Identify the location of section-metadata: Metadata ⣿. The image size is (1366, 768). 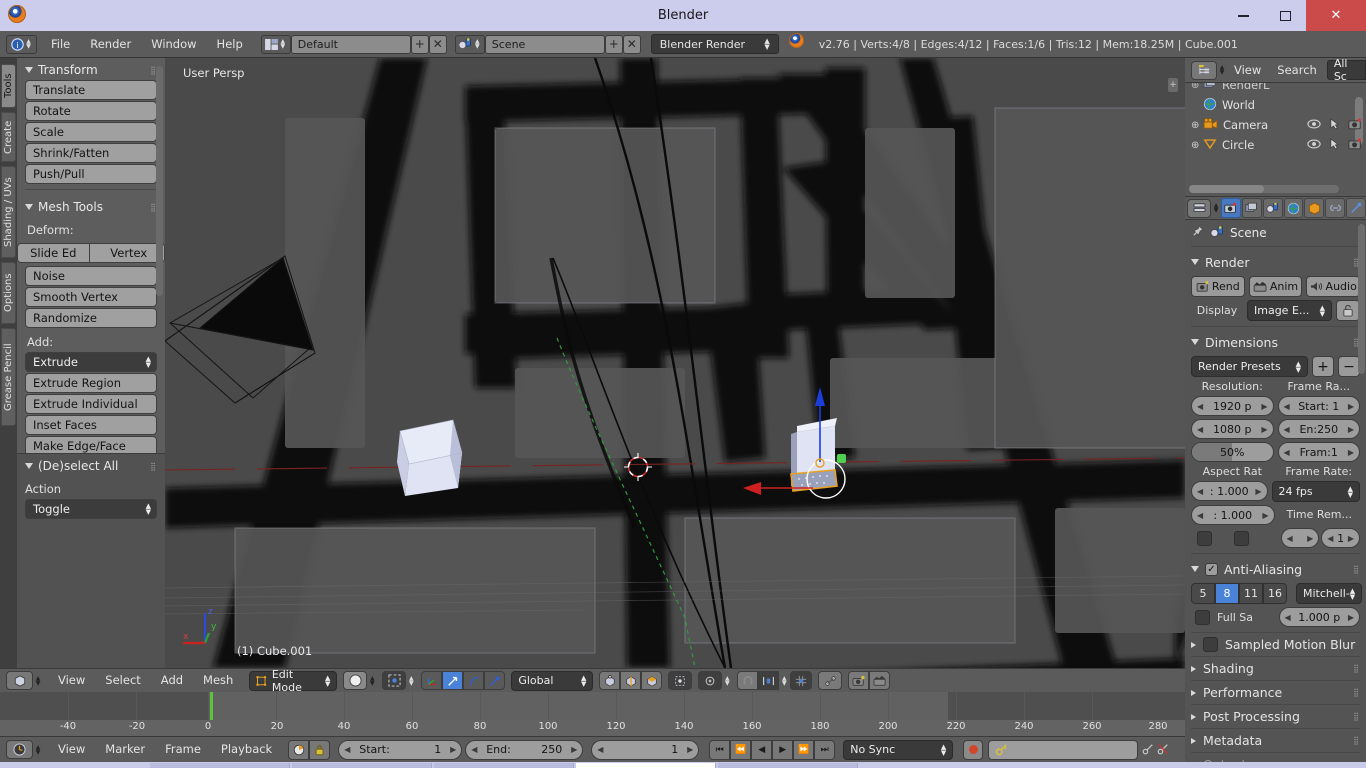
(1275, 740).